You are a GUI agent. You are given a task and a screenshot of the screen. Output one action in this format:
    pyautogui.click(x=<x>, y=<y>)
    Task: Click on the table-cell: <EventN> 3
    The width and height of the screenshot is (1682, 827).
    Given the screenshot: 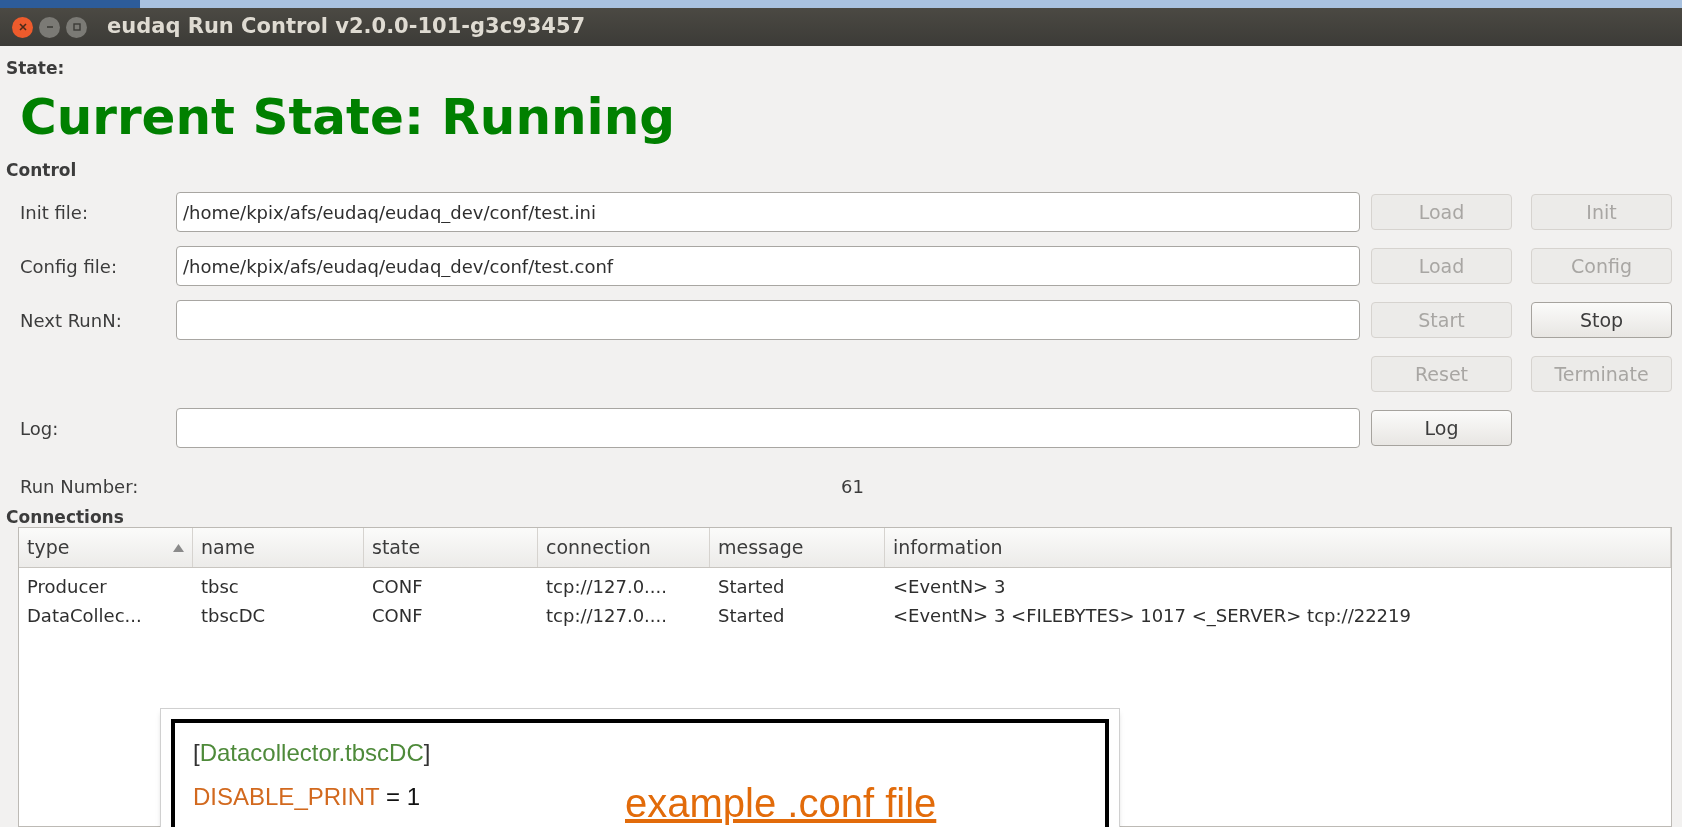 What is the action you would take?
    pyautogui.click(x=949, y=586)
    